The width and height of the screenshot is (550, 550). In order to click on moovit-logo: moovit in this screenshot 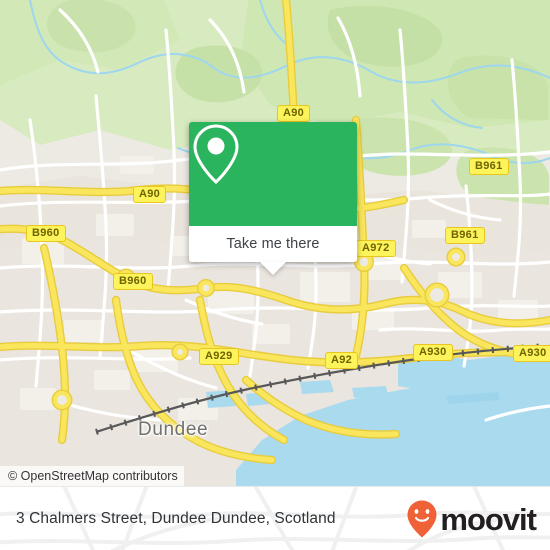, I will do `click(471, 518)`.